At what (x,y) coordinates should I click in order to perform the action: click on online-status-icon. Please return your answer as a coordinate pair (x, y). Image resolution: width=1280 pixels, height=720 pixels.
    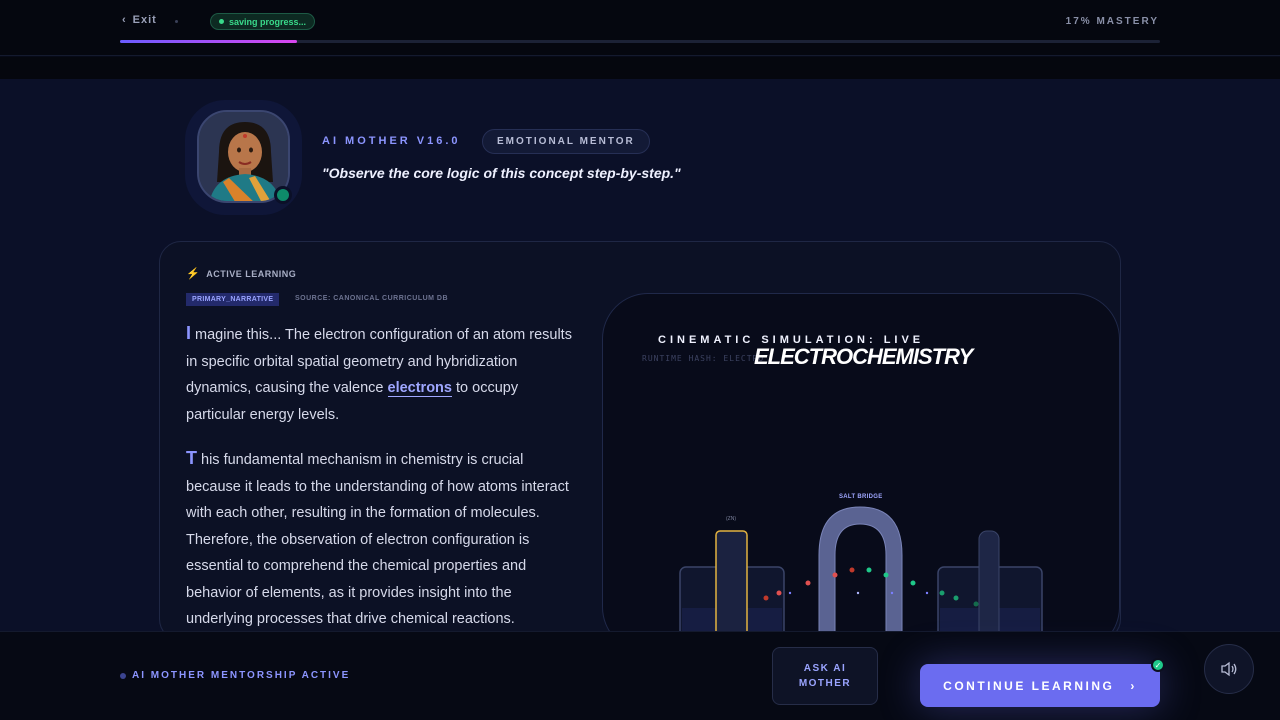
    Looking at the image, I should click on (283, 195).